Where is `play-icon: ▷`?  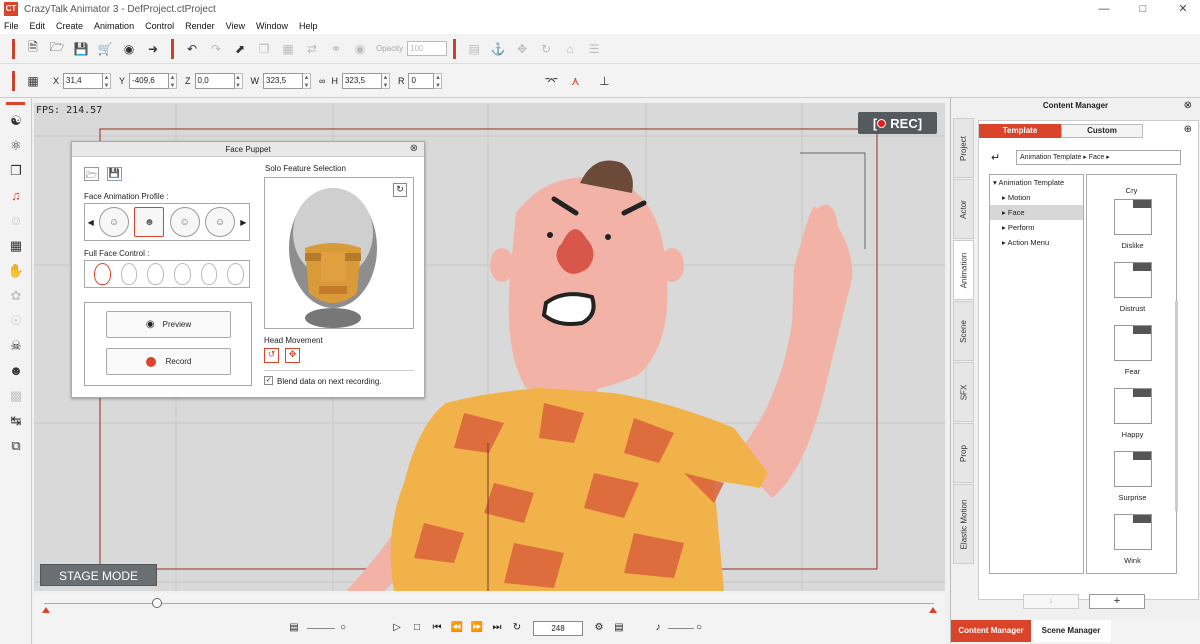
play-icon: ▷ is located at coordinates (397, 629).